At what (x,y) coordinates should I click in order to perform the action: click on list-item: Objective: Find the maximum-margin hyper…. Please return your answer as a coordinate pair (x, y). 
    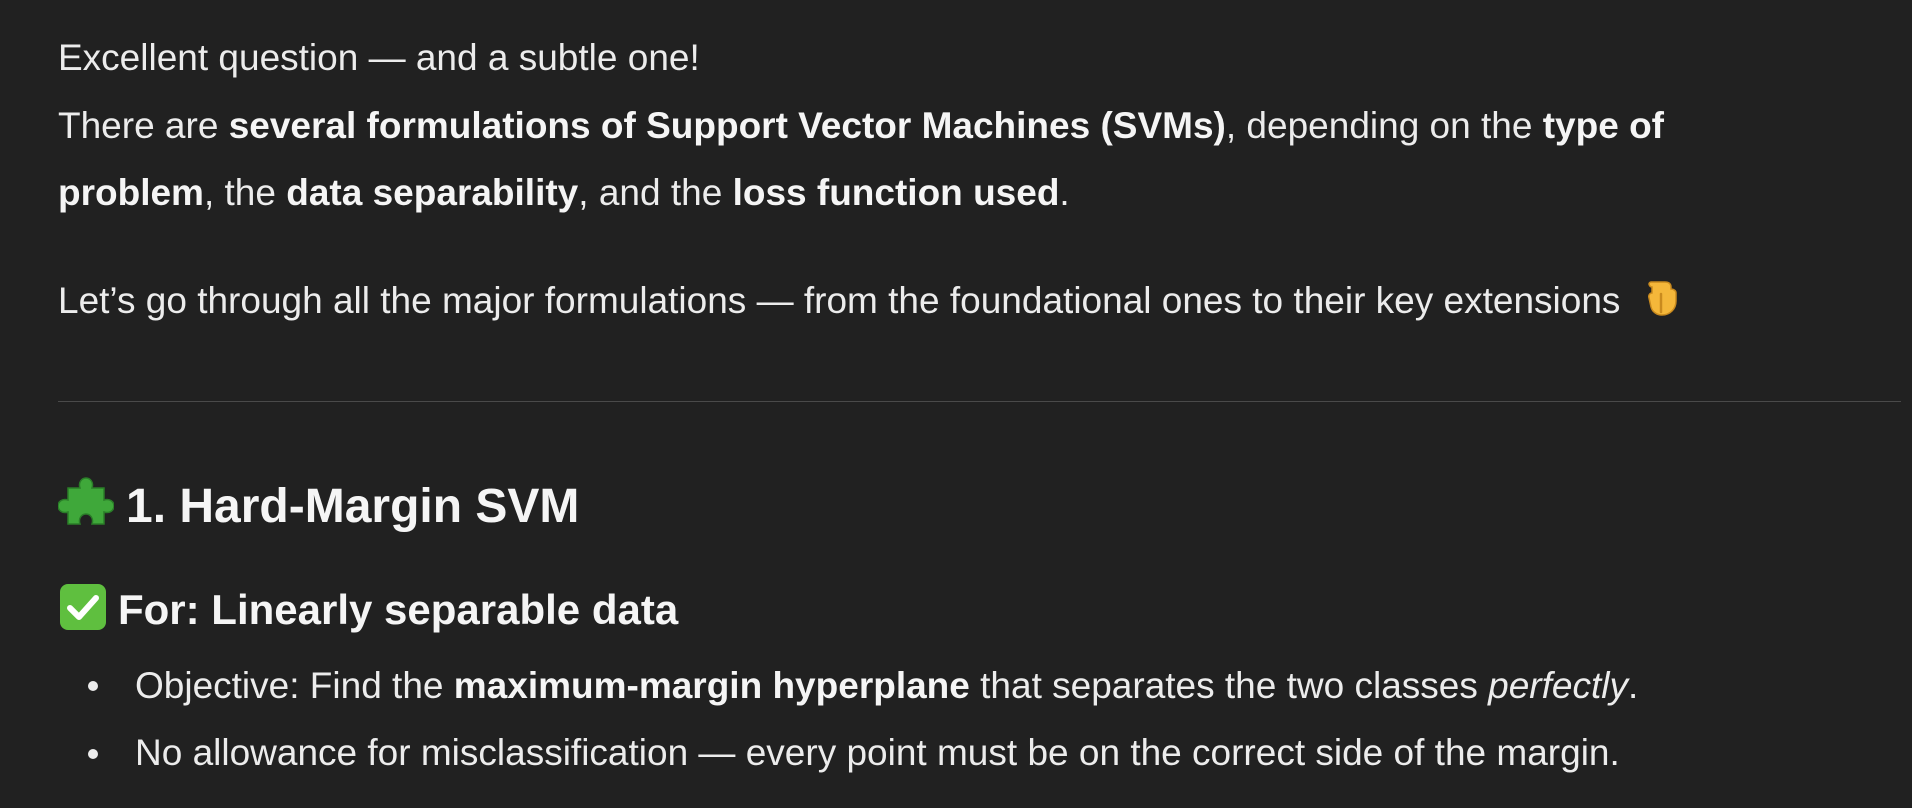
    Looking at the image, I should click on (886, 686).